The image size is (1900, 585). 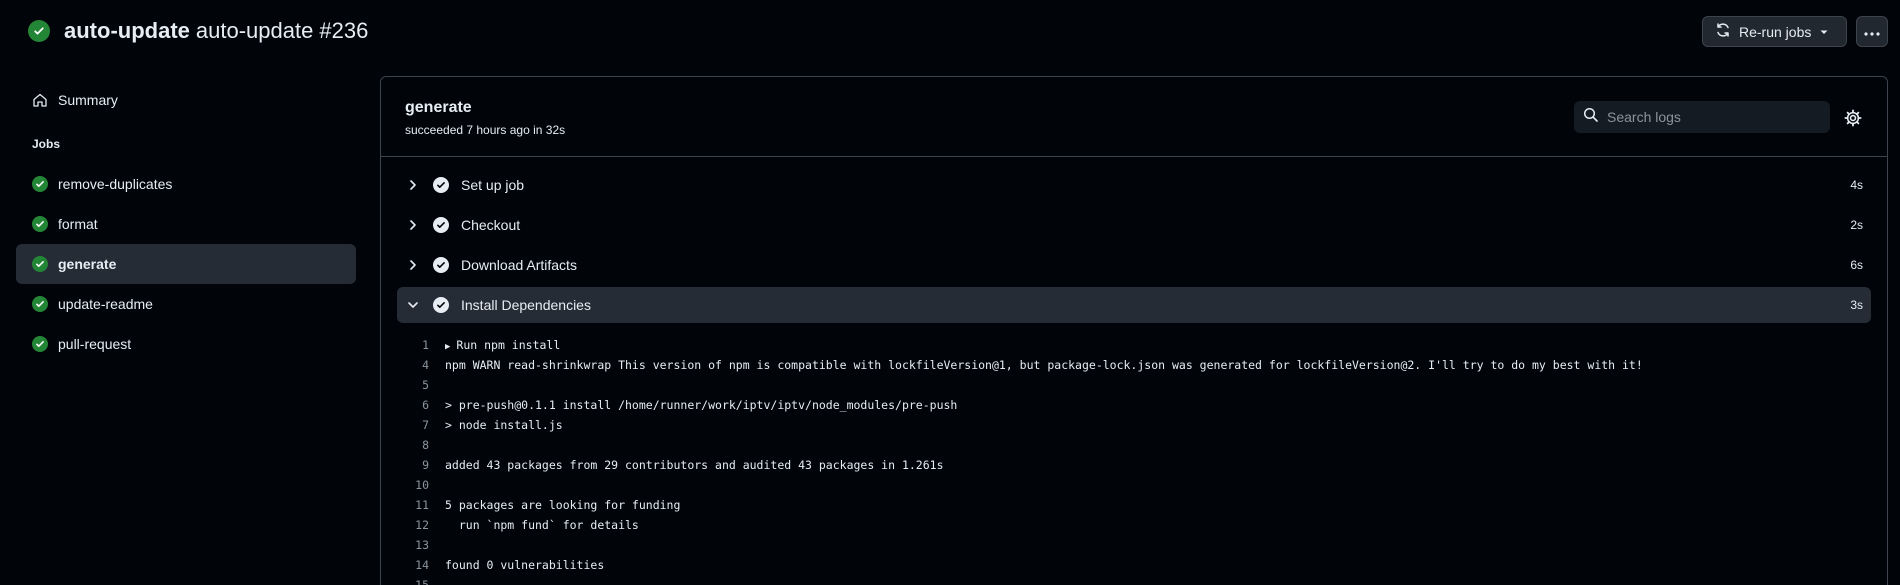 I want to click on line-number: 1, so click(x=413, y=345).